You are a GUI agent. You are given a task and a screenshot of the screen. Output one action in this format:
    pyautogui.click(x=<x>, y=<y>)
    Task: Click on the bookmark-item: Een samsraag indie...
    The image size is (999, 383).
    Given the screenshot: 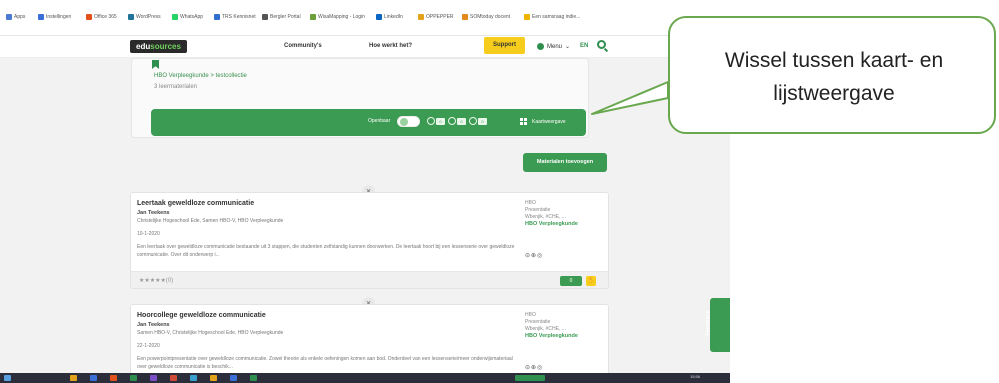 What is the action you would take?
    pyautogui.click(x=552, y=17)
    